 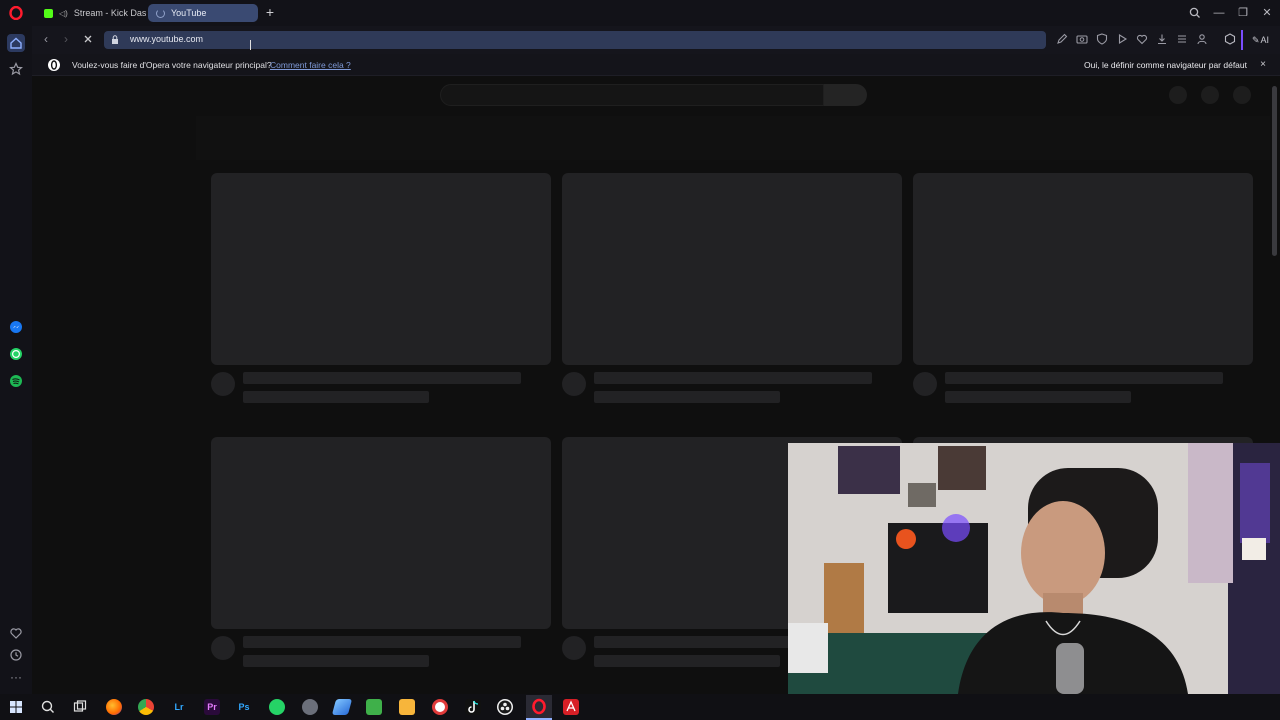 What do you see at coordinates (80, 707) in the screenshot?
I see `task-view-icon` at bounding box center [80, 707].